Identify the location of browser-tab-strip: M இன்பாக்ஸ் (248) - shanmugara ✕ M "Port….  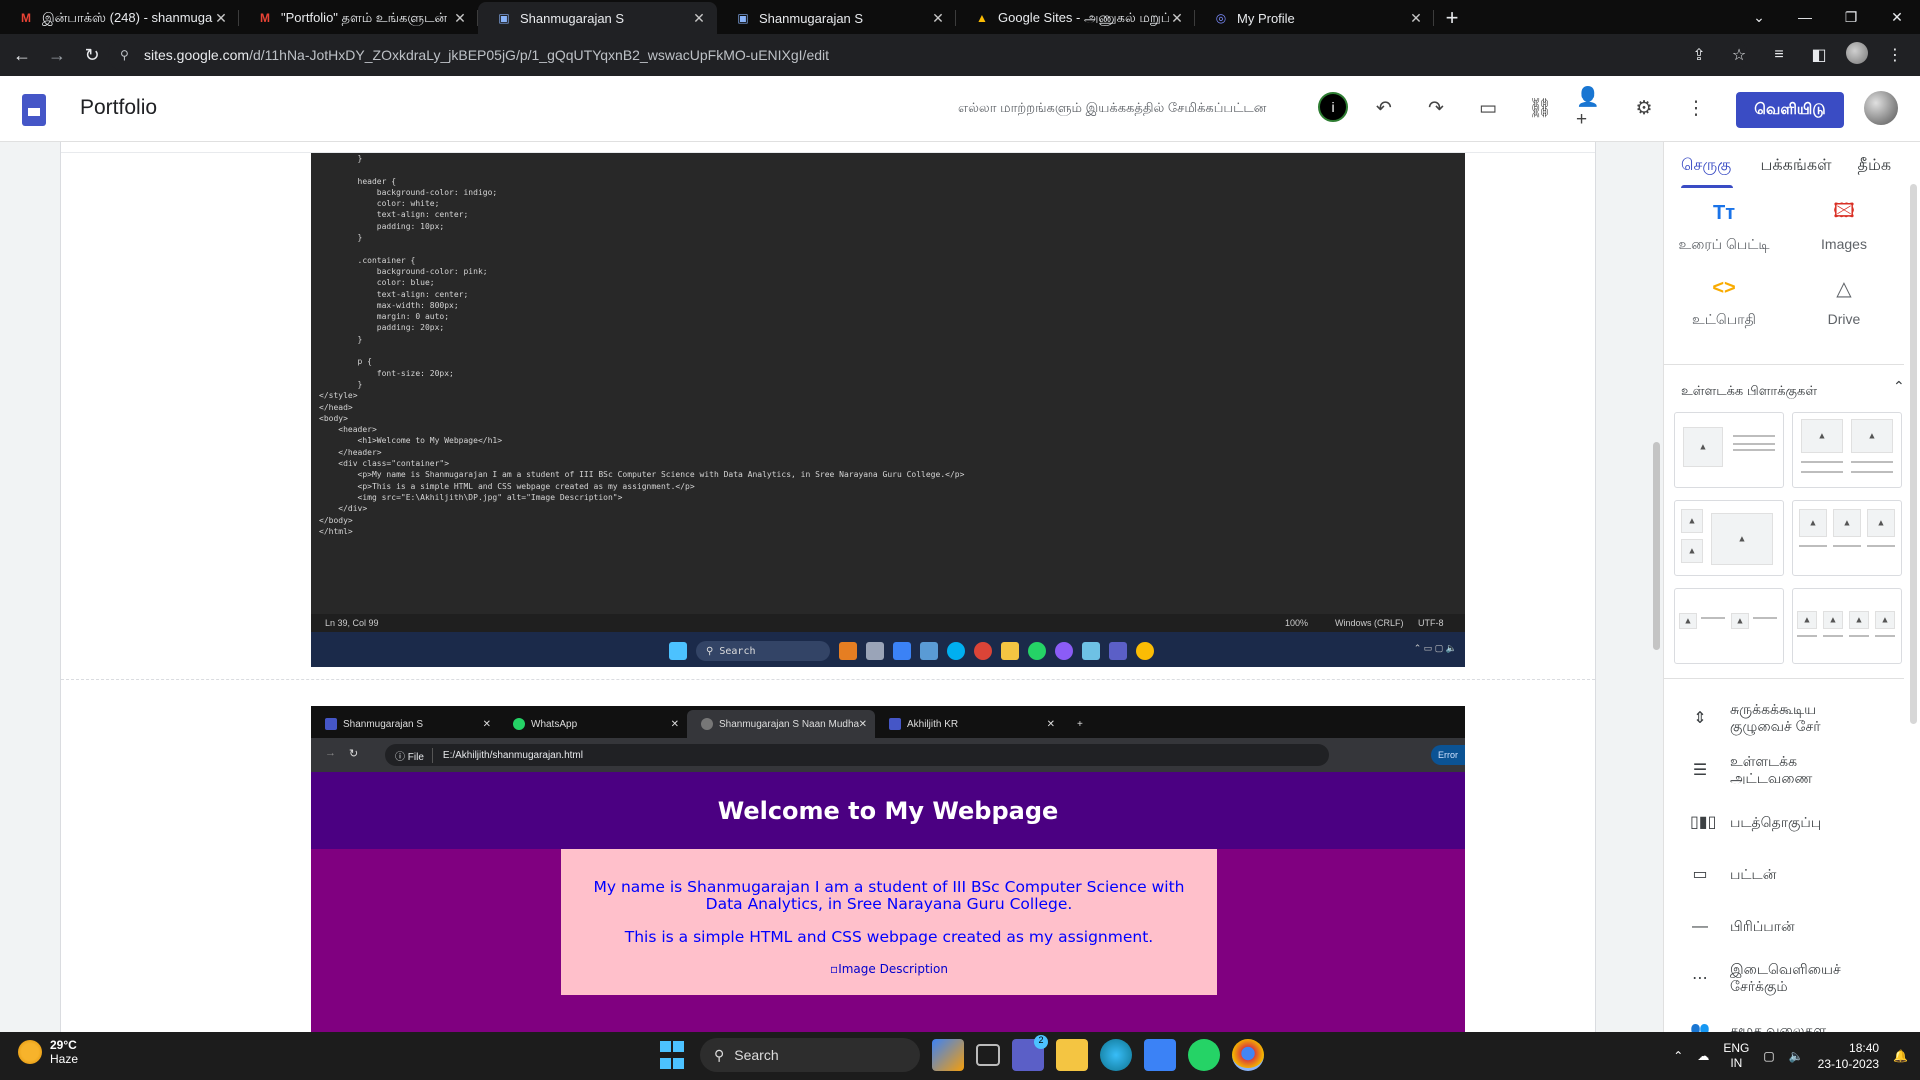
(960, 17).